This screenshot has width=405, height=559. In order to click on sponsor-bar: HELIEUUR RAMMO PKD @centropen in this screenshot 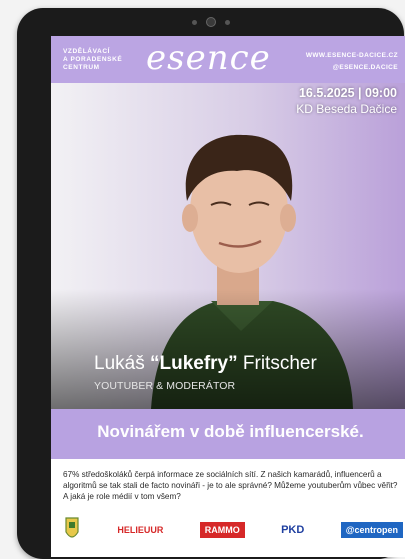, I will do `click(233, 530)`.